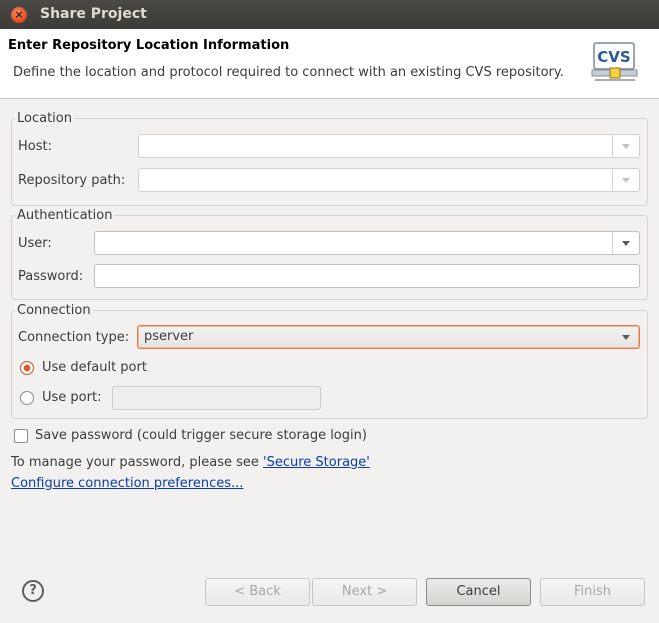 Image resolution: width=659 pixels, height=623 pixels. I want to click on repository-path-dropdown-button, so click(625, 180).